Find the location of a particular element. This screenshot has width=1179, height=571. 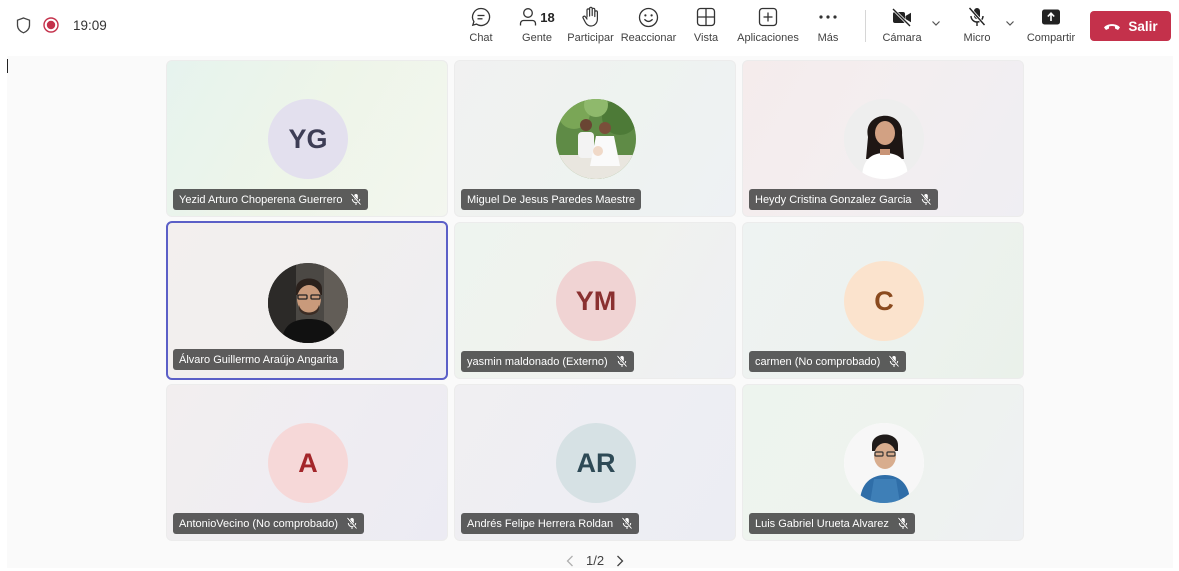

add-app-icon is located at coordinates (768, 17).